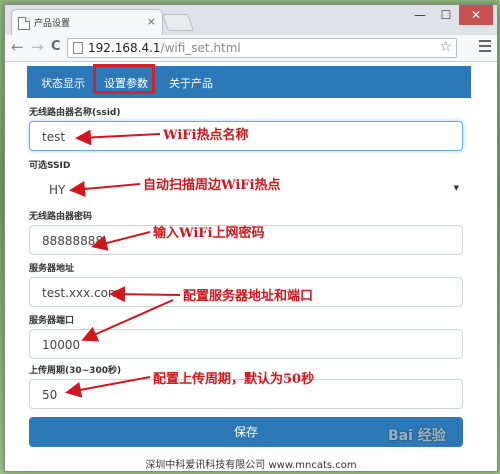 The image size is (500, 474). I want to click on bookmark-star-icon: ☆, so click(445, 47).